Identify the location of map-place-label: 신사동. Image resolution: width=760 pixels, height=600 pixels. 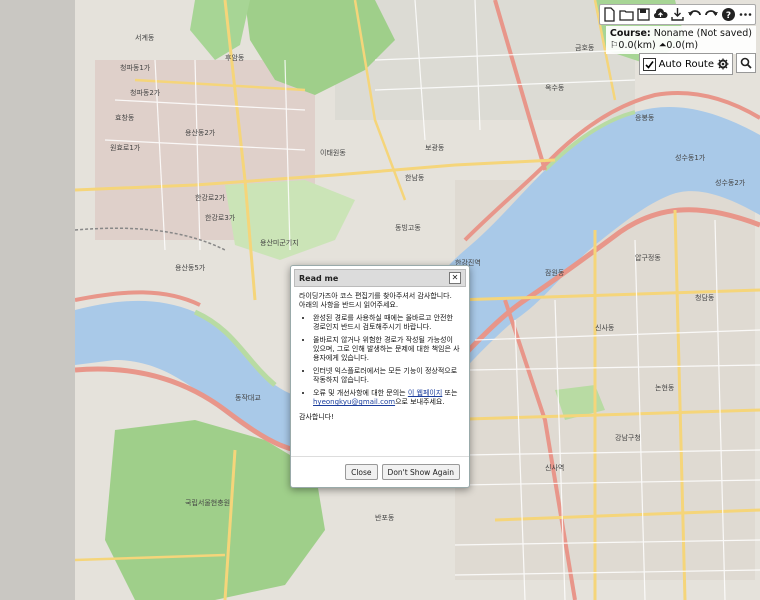
(605, 327).